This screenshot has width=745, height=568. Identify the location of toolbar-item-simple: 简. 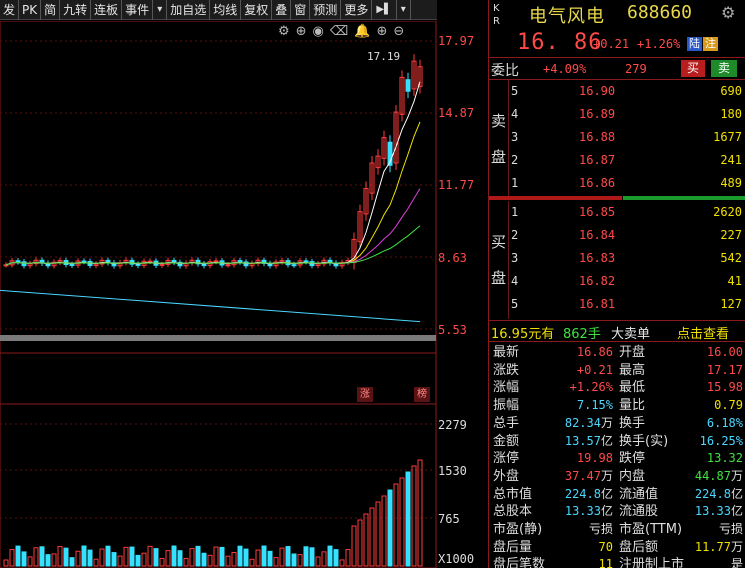
(51, 10).